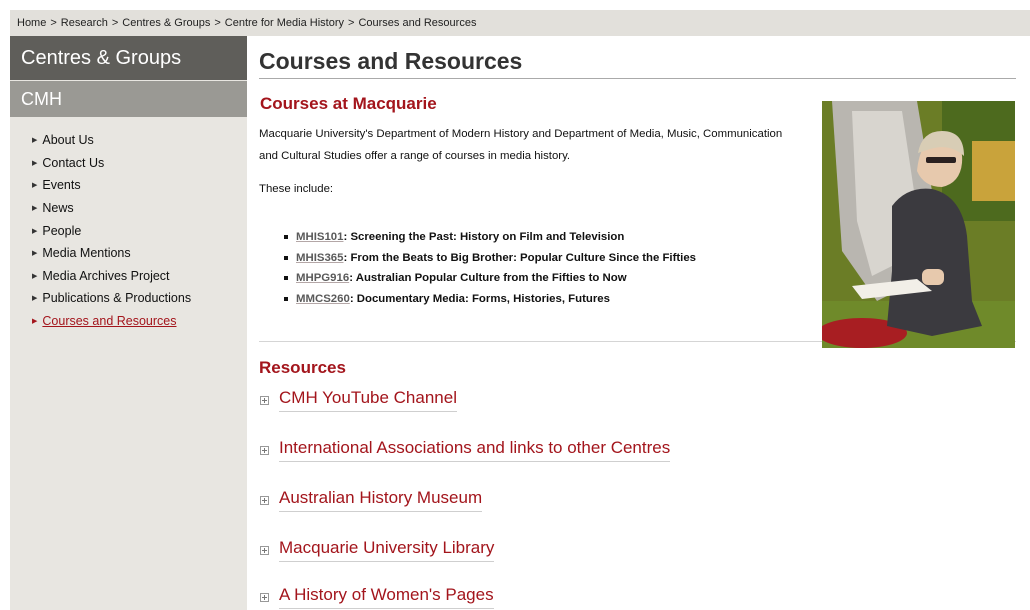 Image resolution: width=1030 pixels, height=610 pixels. What do you see at coordinates (139, 185) in the screenshot?
I see `sidebar-item-events: ▶ Events` at bounding box center [139, 185].